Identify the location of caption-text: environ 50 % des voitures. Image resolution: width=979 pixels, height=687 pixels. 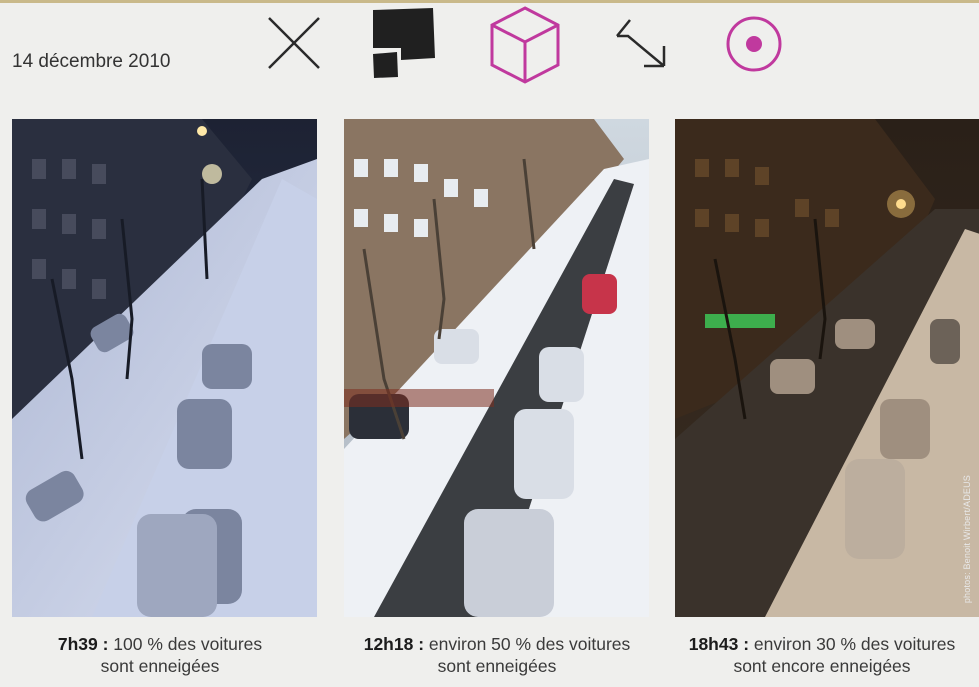
(529, 644).